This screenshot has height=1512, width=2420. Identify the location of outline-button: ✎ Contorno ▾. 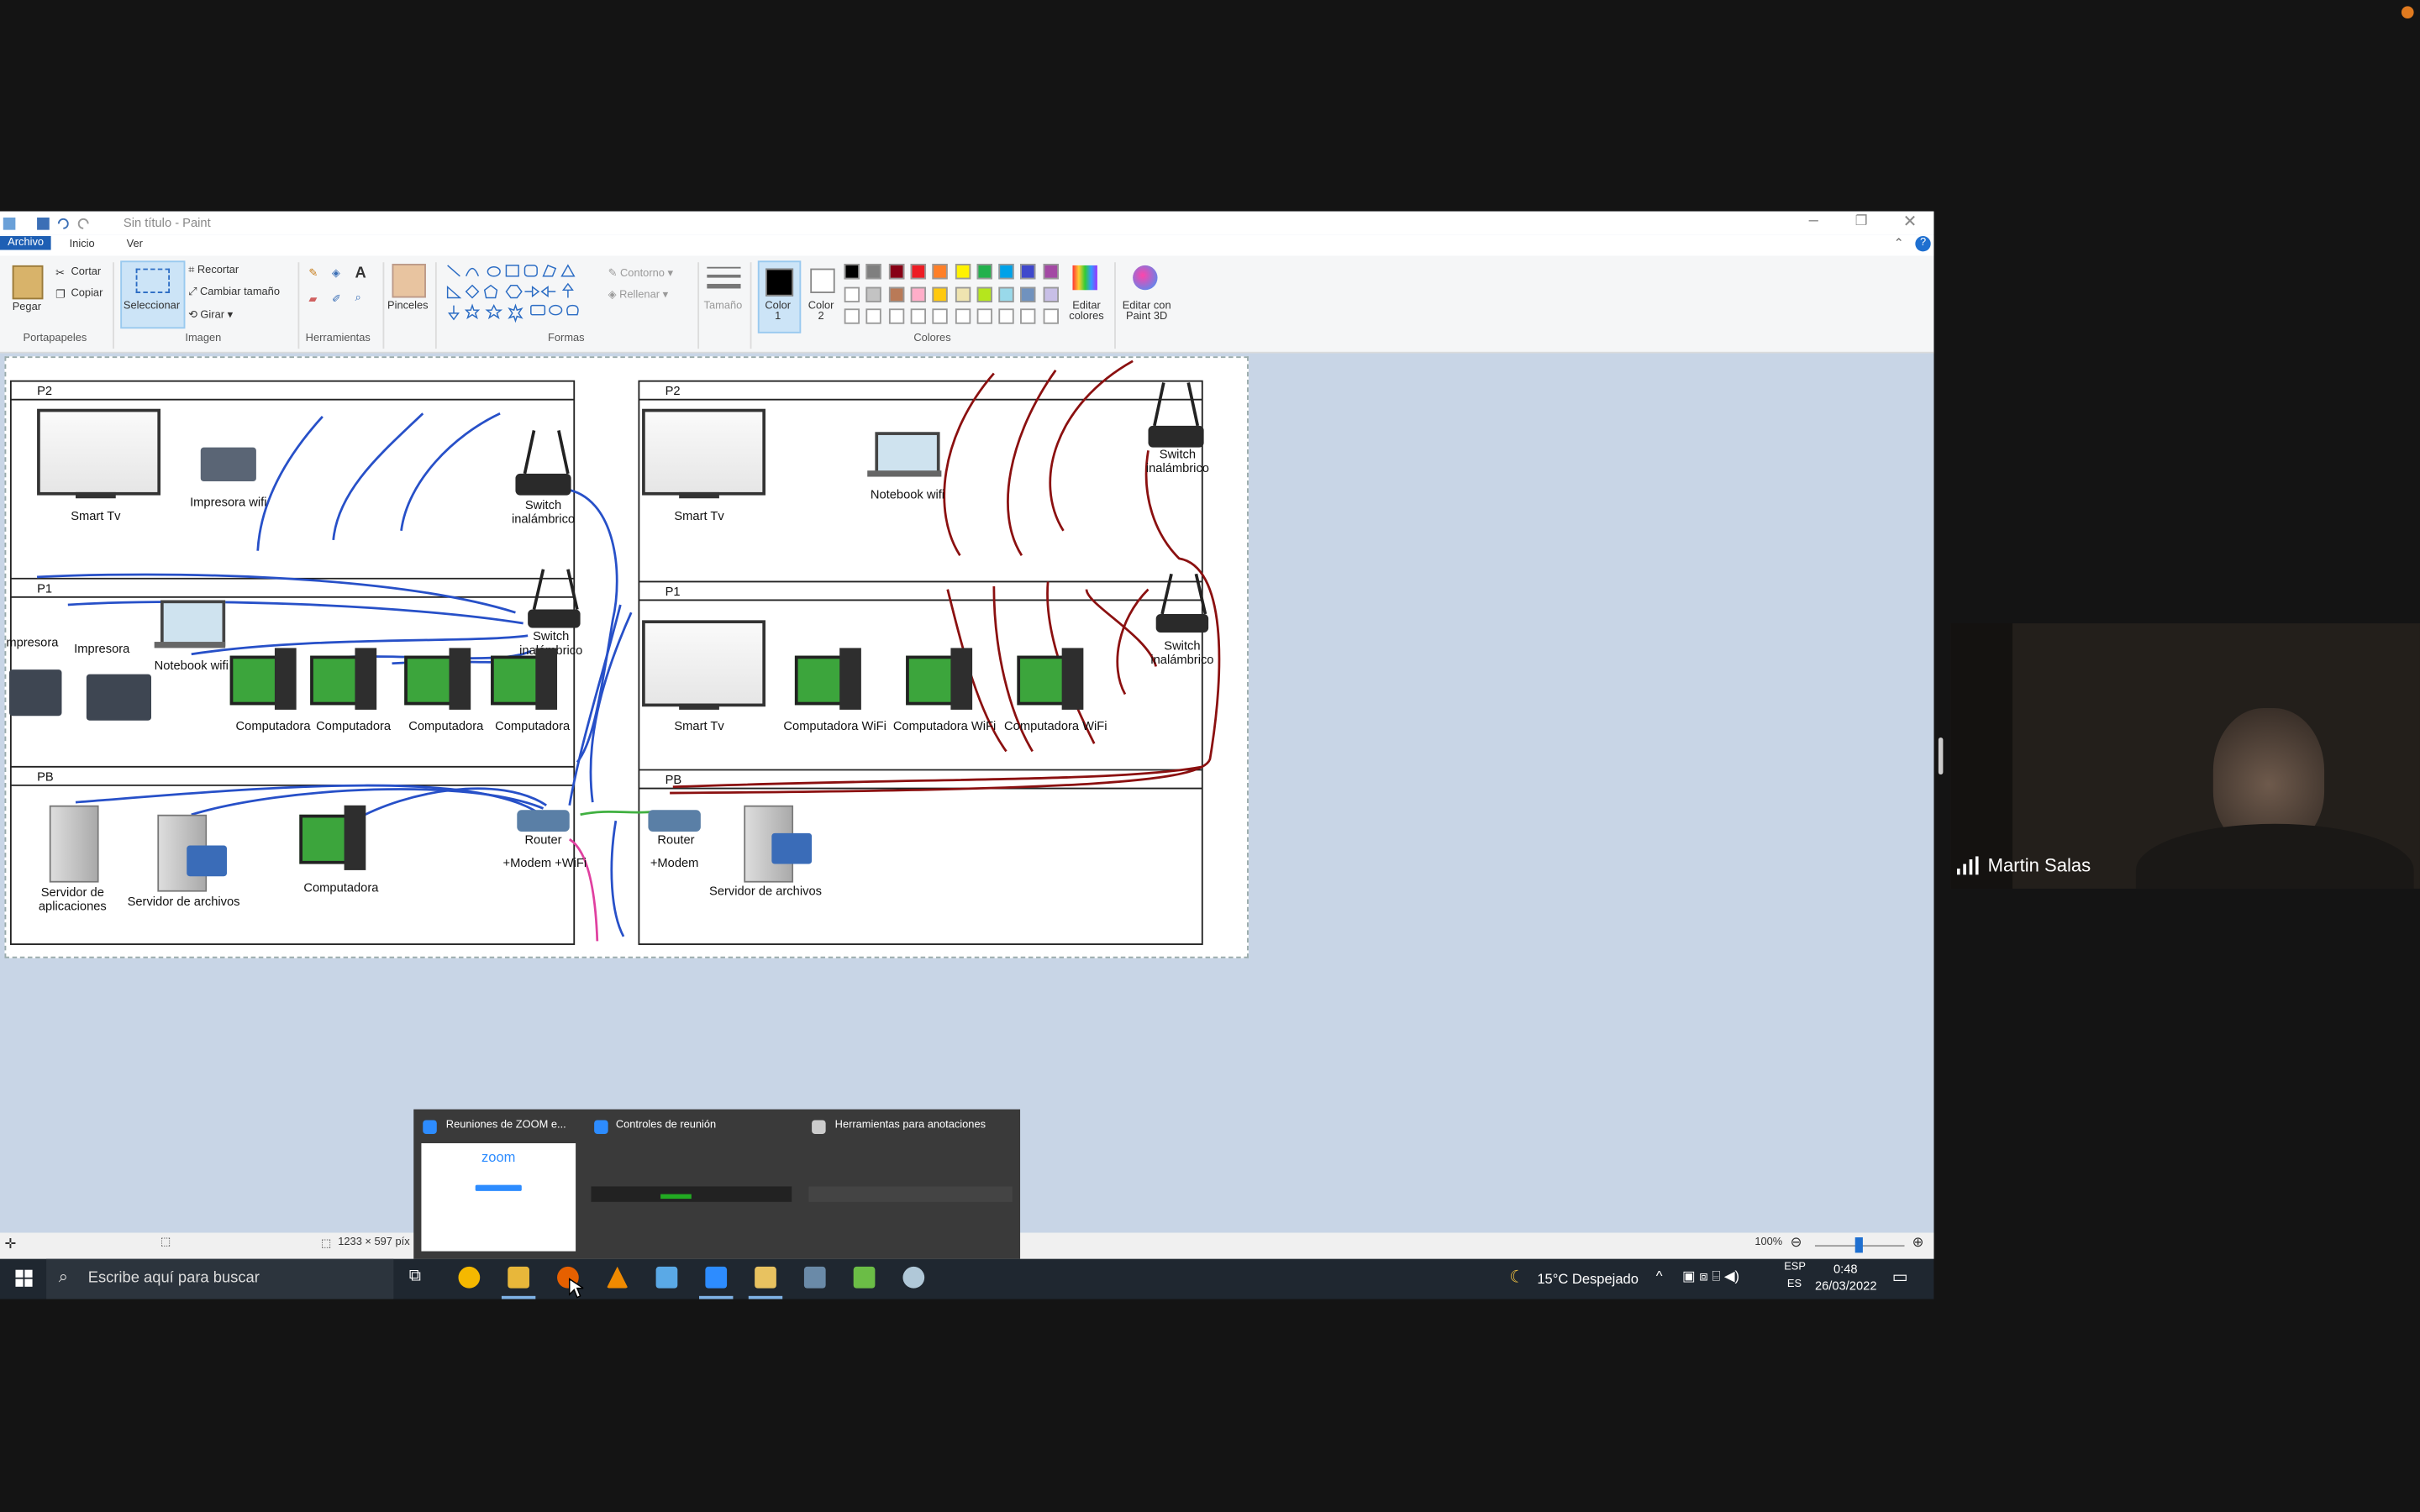
(641, 273).